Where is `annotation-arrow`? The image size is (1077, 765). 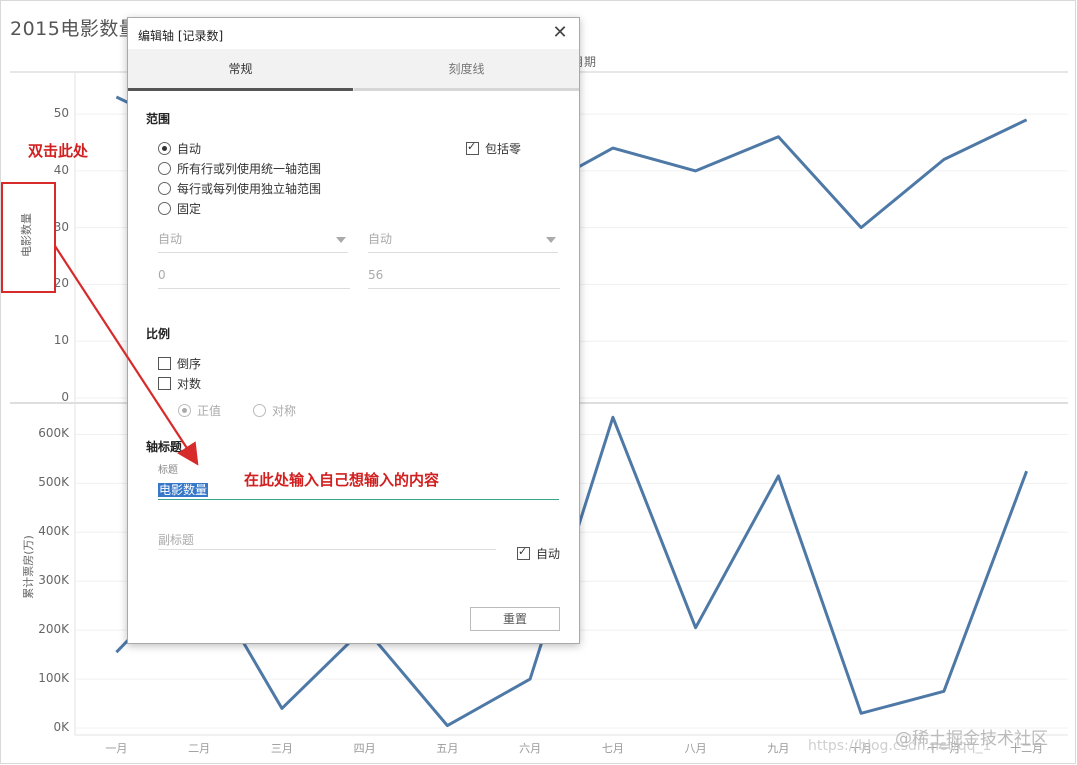 annotation-arrow is located at coordinates (126, 355).